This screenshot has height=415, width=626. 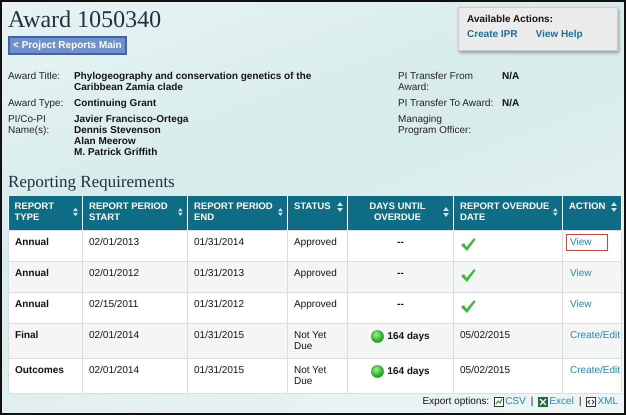 What do you see at coordinates (118, 130) in the screenshot?
I see `field-value: Dennis Stevenson` at bounding box center [118, 130].